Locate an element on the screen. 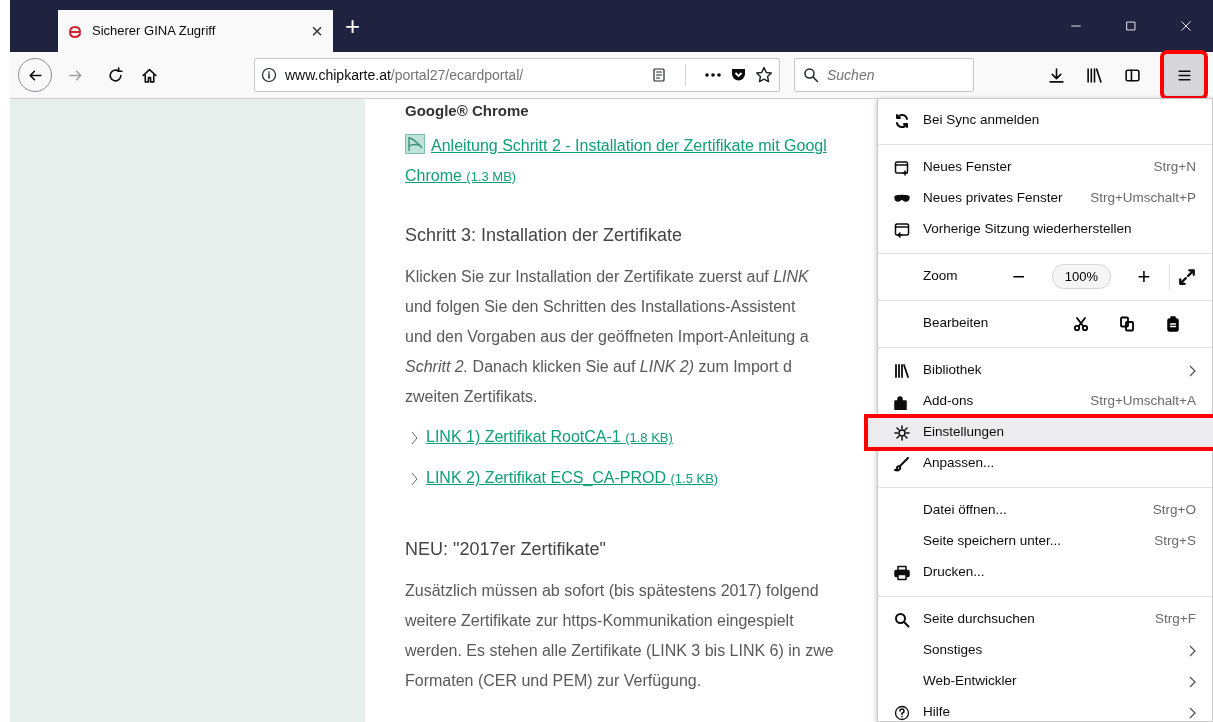  menu-item: Add-ons Strg+Umschalt+A is located at coordinates (1045, 401).